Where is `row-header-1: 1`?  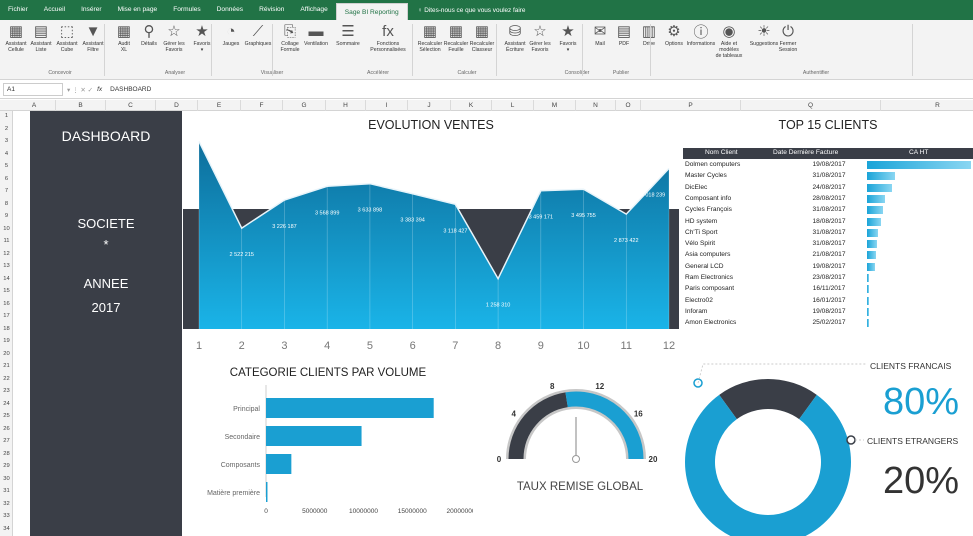 row-header-1: 1 is located at coordinates (6, 116).